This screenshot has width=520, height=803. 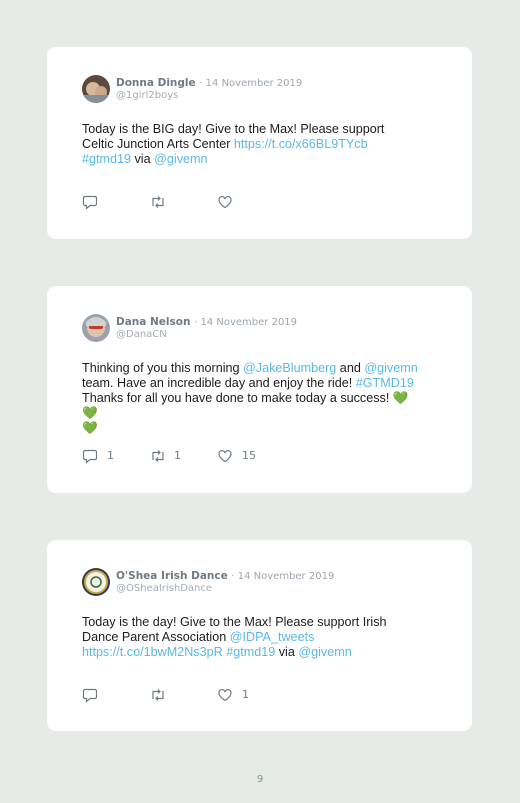 I want to click on mention-link: @JakeBlumberg, so click(x=289, y=368).